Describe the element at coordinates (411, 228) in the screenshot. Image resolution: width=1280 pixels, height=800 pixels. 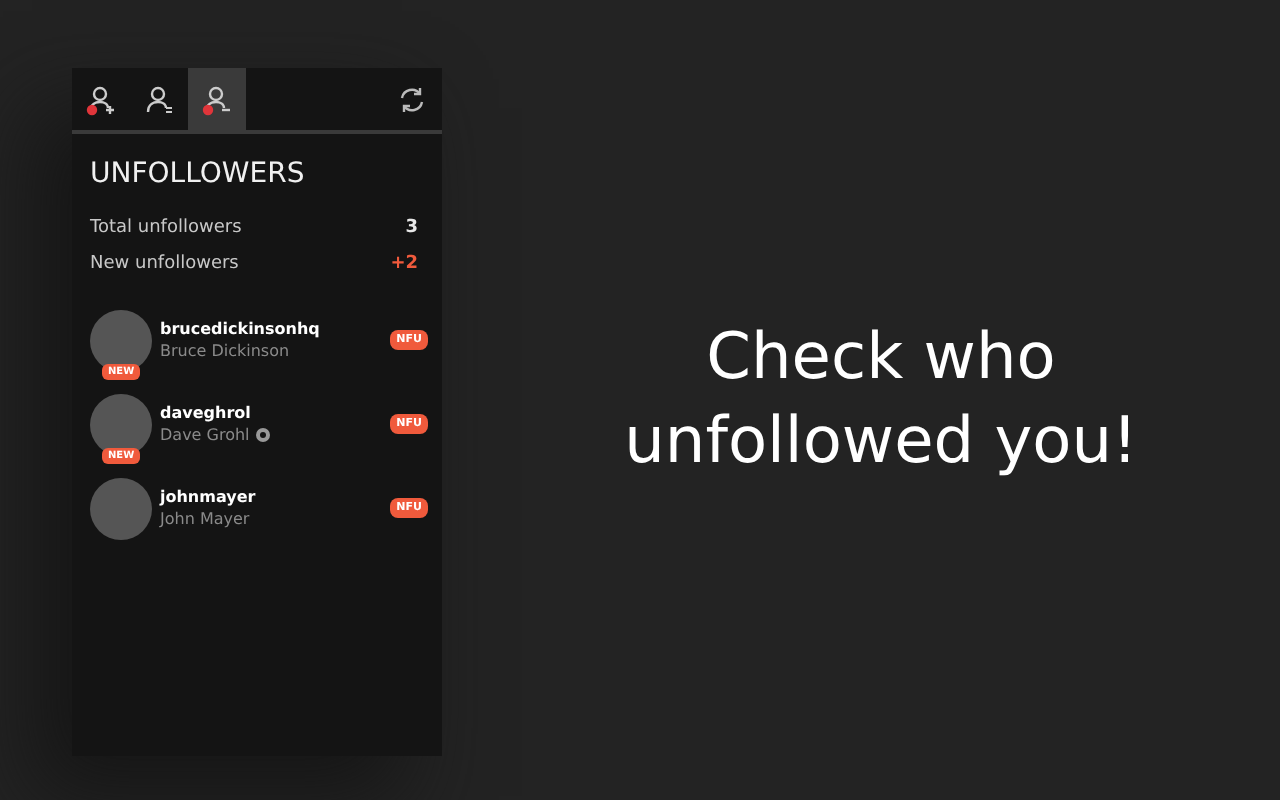
I see `stat-value: 3` at that location.